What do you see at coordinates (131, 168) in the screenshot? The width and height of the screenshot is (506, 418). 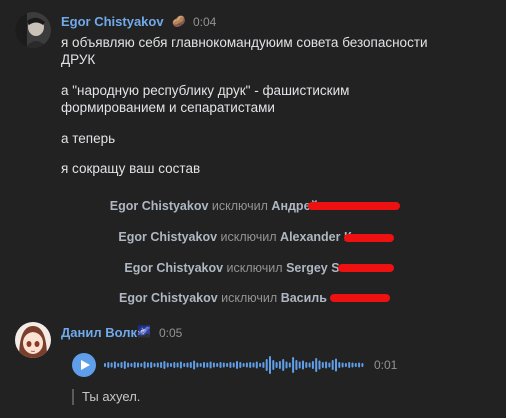 I see `message-text-line: я сокращу ваш состав` at bounding box center [131, 168].